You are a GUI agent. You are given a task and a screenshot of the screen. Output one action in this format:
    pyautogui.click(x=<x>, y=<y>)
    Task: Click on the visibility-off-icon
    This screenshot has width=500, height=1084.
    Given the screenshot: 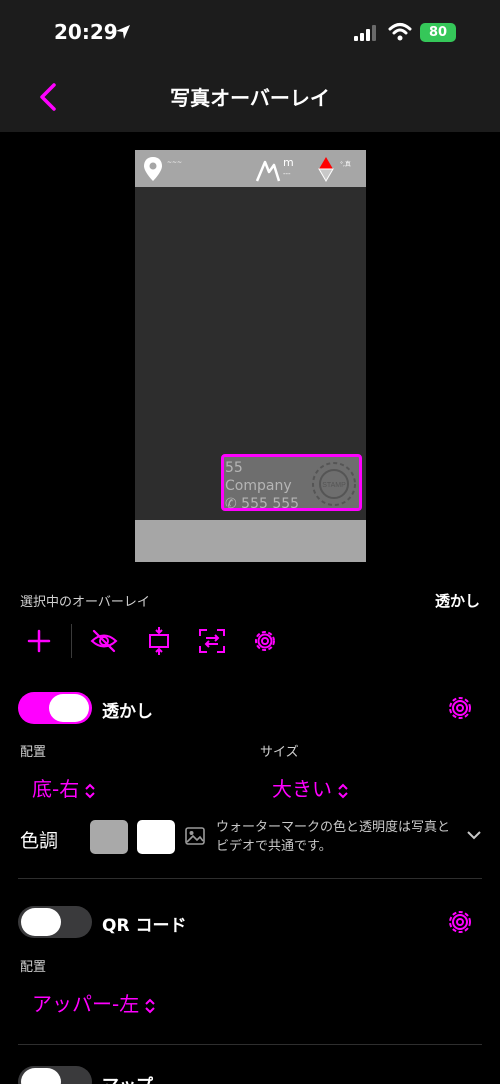 What is the action you would take?
    pyautogui.click(x=104, y=641)
    